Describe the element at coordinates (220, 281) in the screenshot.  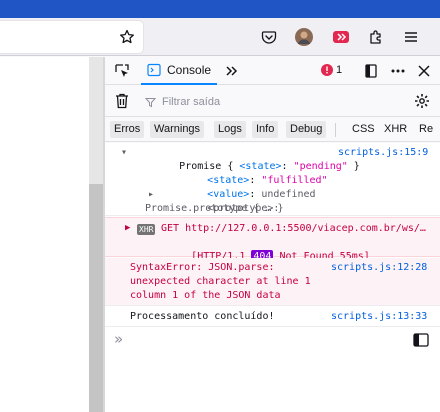
I see `syntax-error-line-2: unexpected character at line 1` at that location.